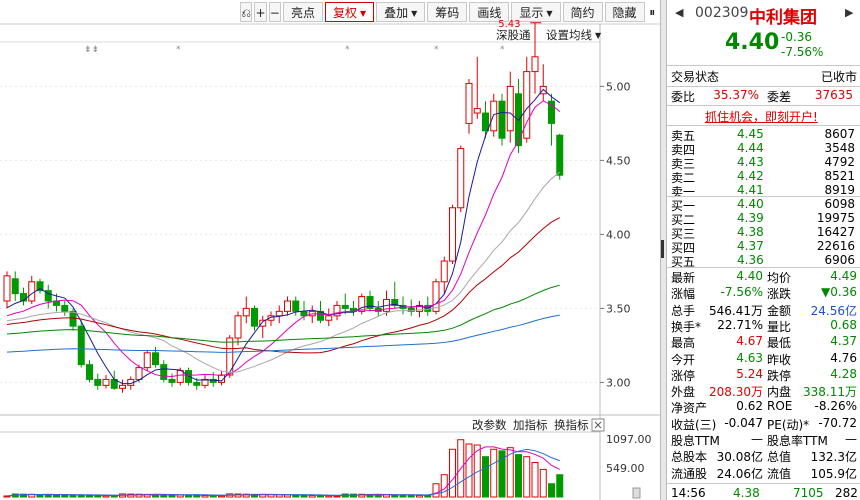 The height and width of the screenshot is (500, 860). Describe the element at coordinates (843, 357) in the screenshot. I see `stat-value: 4.76` at that location.